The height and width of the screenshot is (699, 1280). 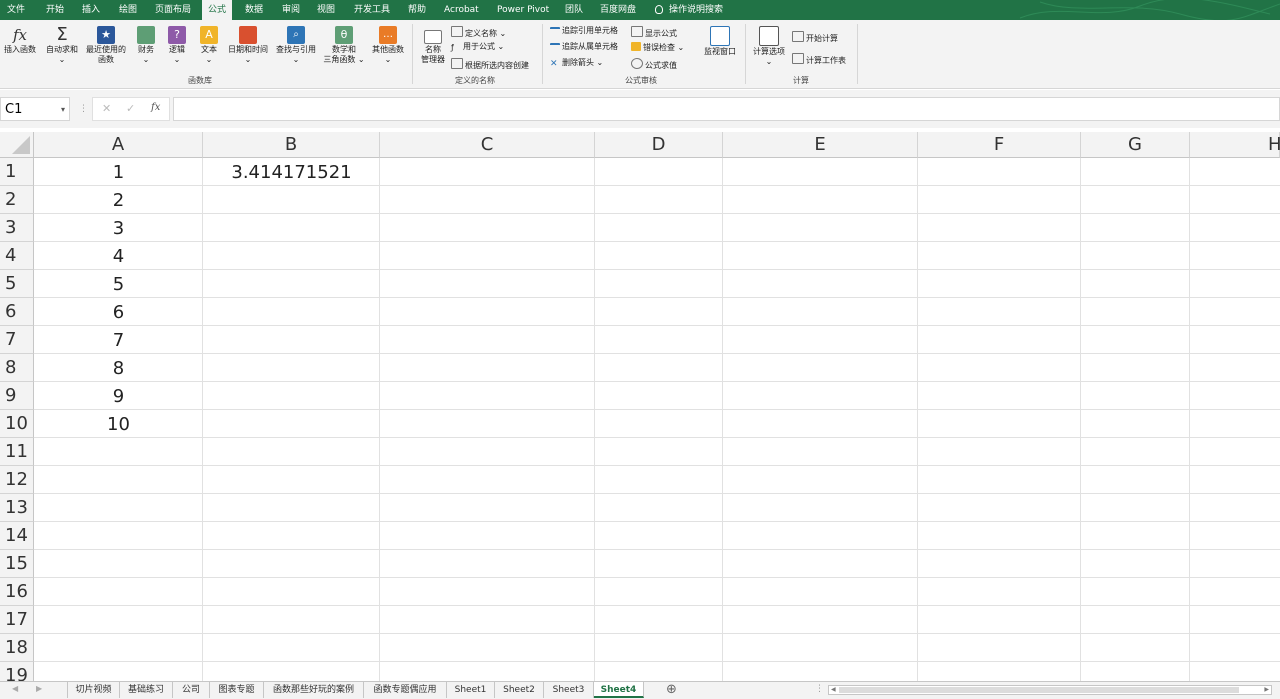 What do you see at coordinates (177, 45) in the screenshot?
I see `logical-button: ? 逻辑 ⌄` at bounding box center [177, 45].